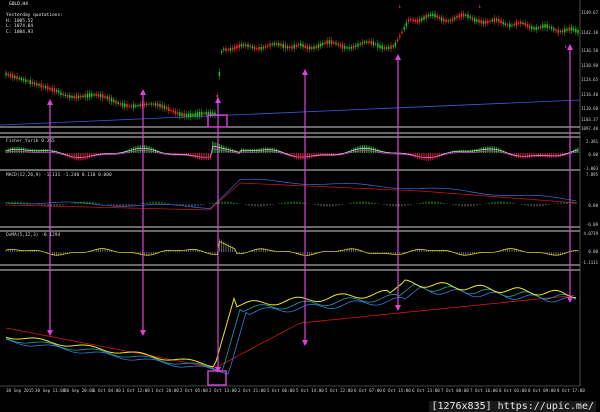  I want to click on trendline, so click(290, 112).